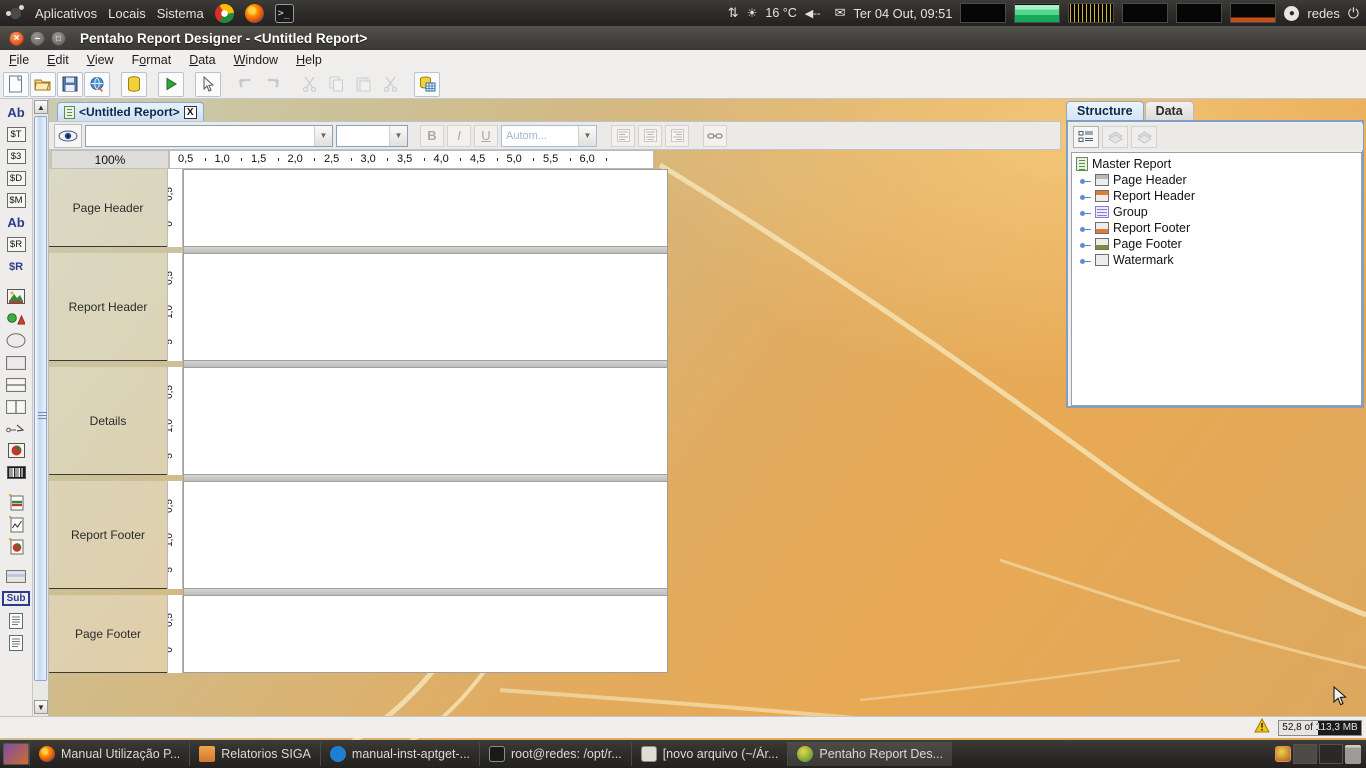 The height and width of the screenshot is (768, 1366). What do you see at coordinates (425, 208) in the screenshot?
I see `band-canvas-page-header` at bounding box center [425, 208].